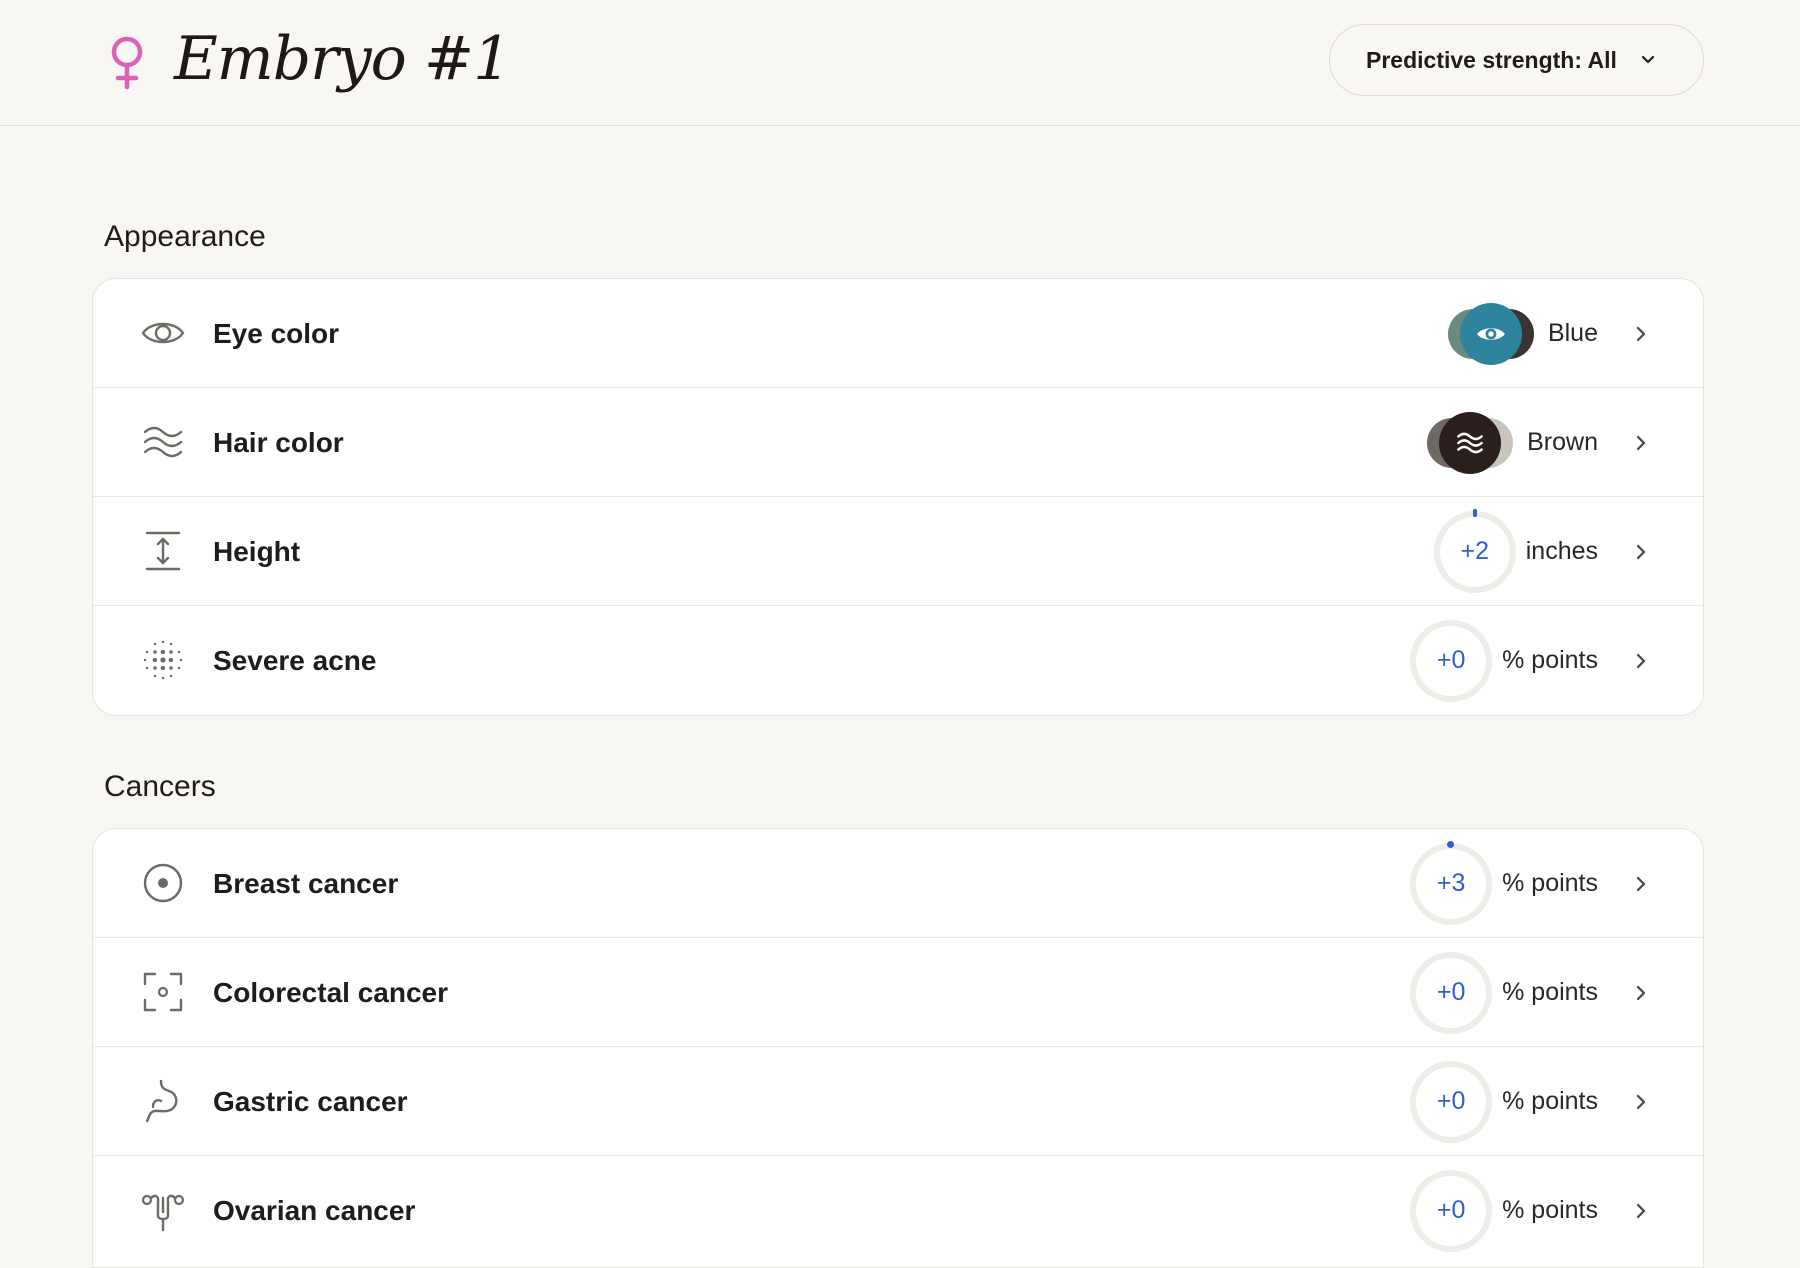 The height and width of the screenshot is (1268, 1800). What do you see at coordinates (900, 63) in the screenshot?
I see `page-header: Embryo #1 Predictive strength: All` at bounding box center [900, 63].